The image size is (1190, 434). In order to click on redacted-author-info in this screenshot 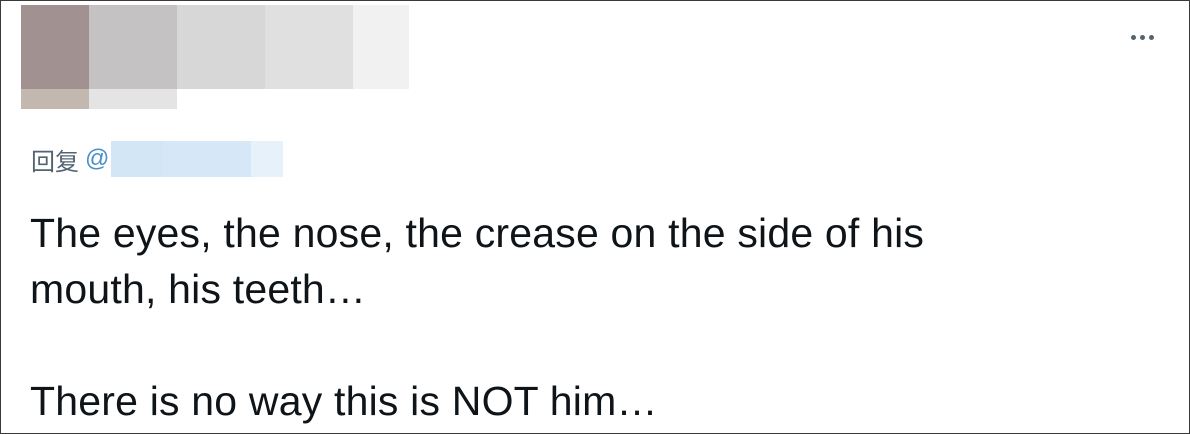, I will do `click(215, 57)`.